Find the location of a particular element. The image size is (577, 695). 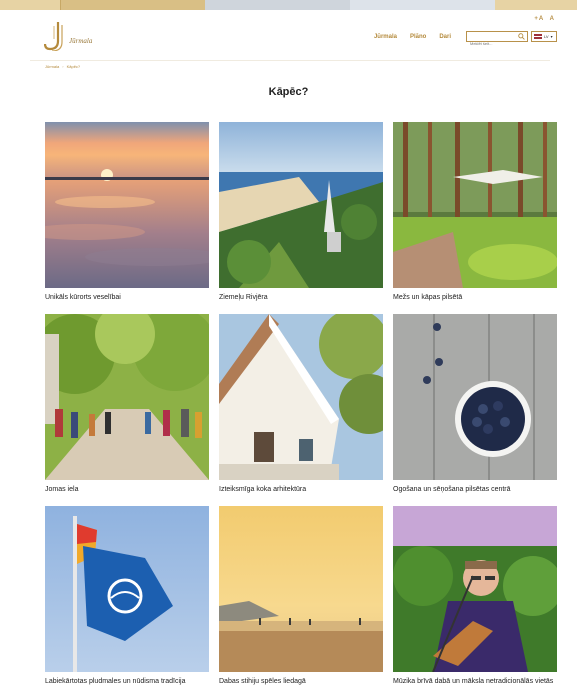

sunset-sea-photo is located at coordinates (127, 205).